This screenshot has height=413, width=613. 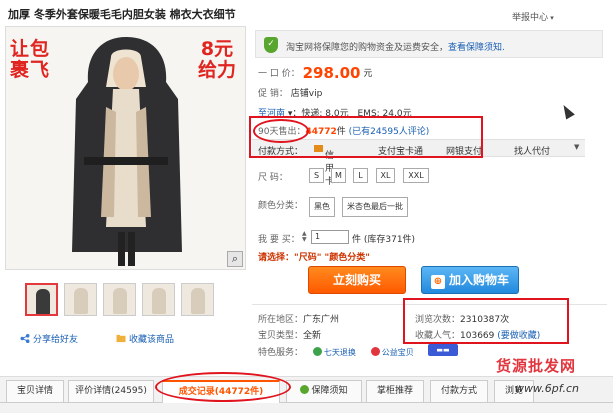 I want to click on folder-icon, so click(x=121, y=338).